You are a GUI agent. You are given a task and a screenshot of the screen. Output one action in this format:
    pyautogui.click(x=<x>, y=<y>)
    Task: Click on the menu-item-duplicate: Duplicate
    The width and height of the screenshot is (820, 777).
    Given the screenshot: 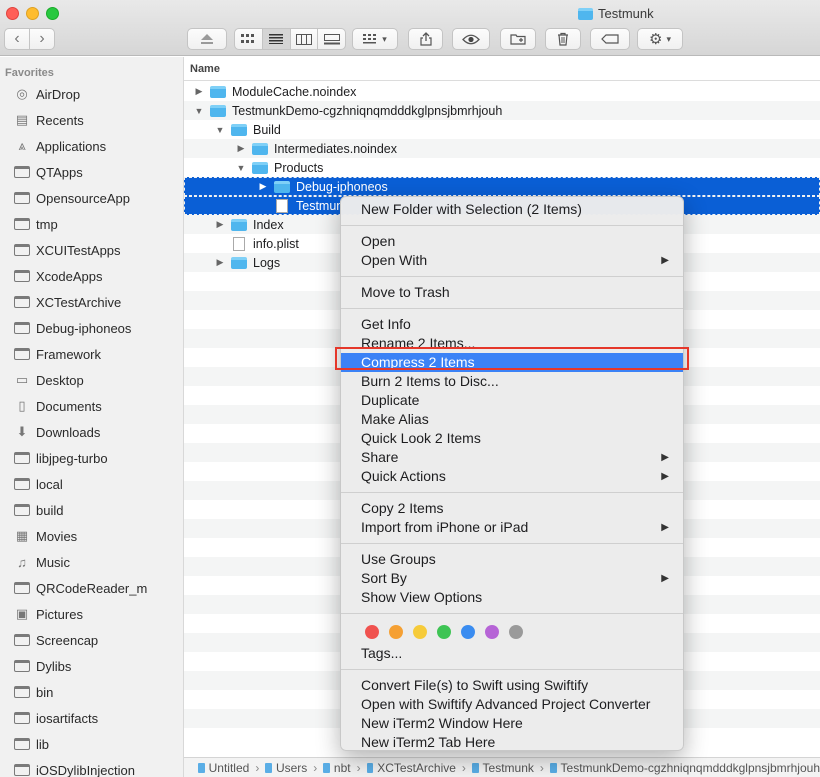 What is the action you would take?
    pyautogui.click(x=512, y=400)
    